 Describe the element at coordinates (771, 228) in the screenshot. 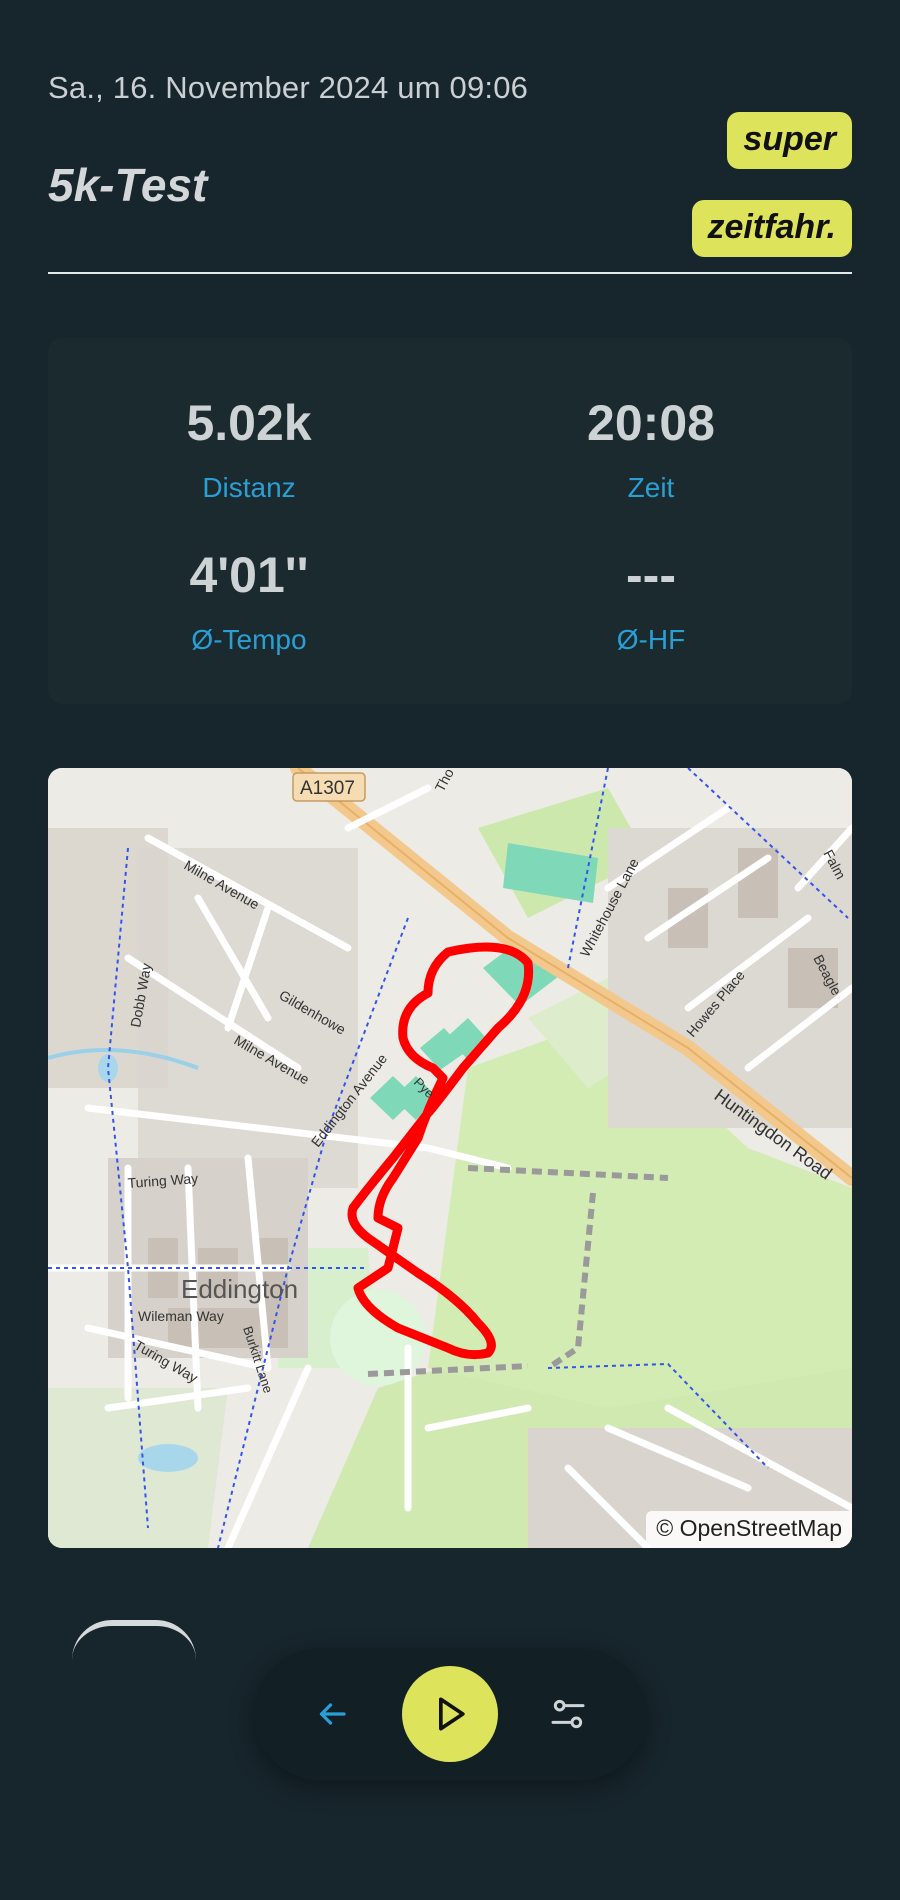

I see `tag-badge-zeitfahr: zeitfahr.` at that location.